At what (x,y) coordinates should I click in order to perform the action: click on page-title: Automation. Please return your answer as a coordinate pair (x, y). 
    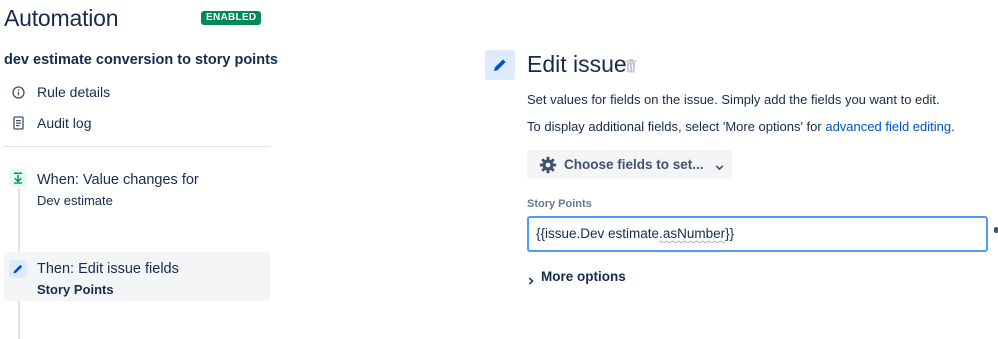
    Looking at the image, I should click on (61, 18).